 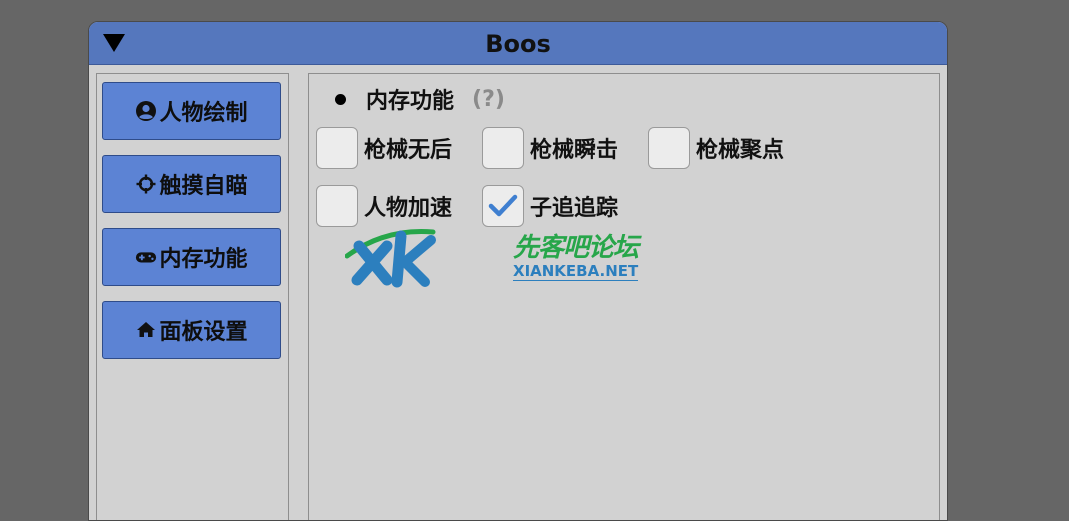 I want to click on home-icon, so click(x=146, y=330).